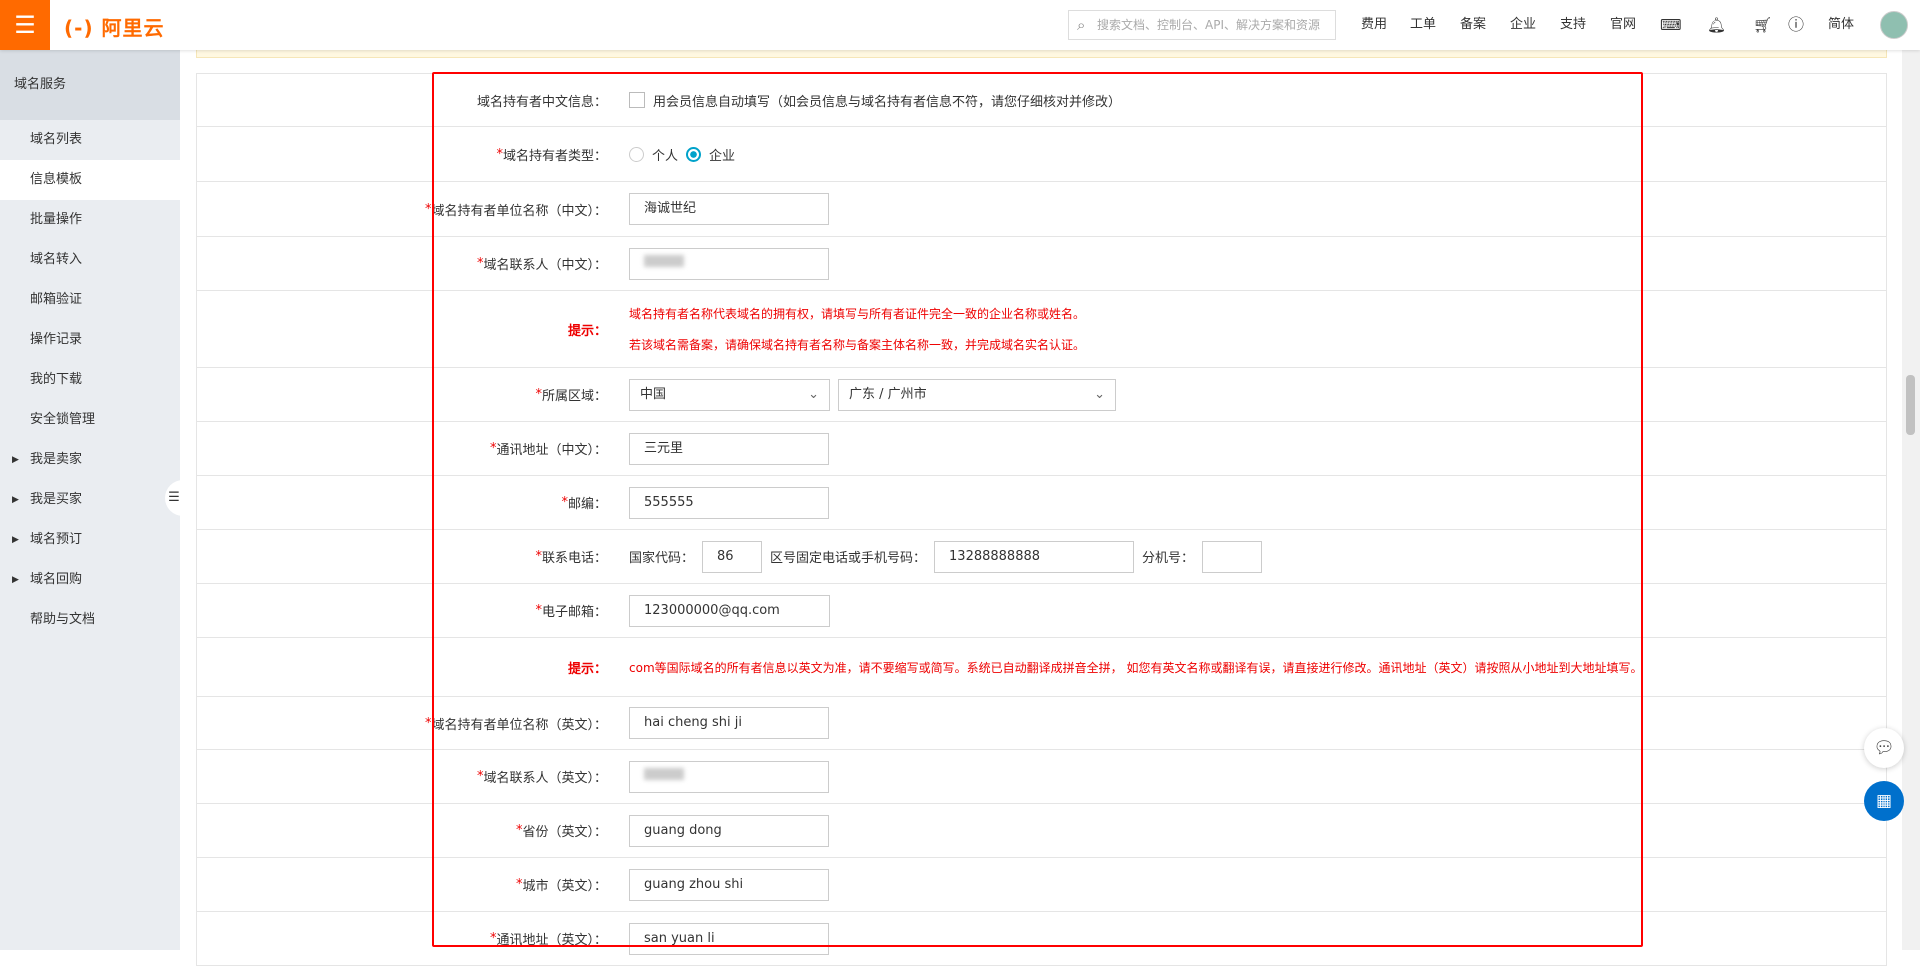 This screenshot has width=1920, height=966. I want to click on sidebar-item-email-verify: 邮箱验证, so click(90, 300).